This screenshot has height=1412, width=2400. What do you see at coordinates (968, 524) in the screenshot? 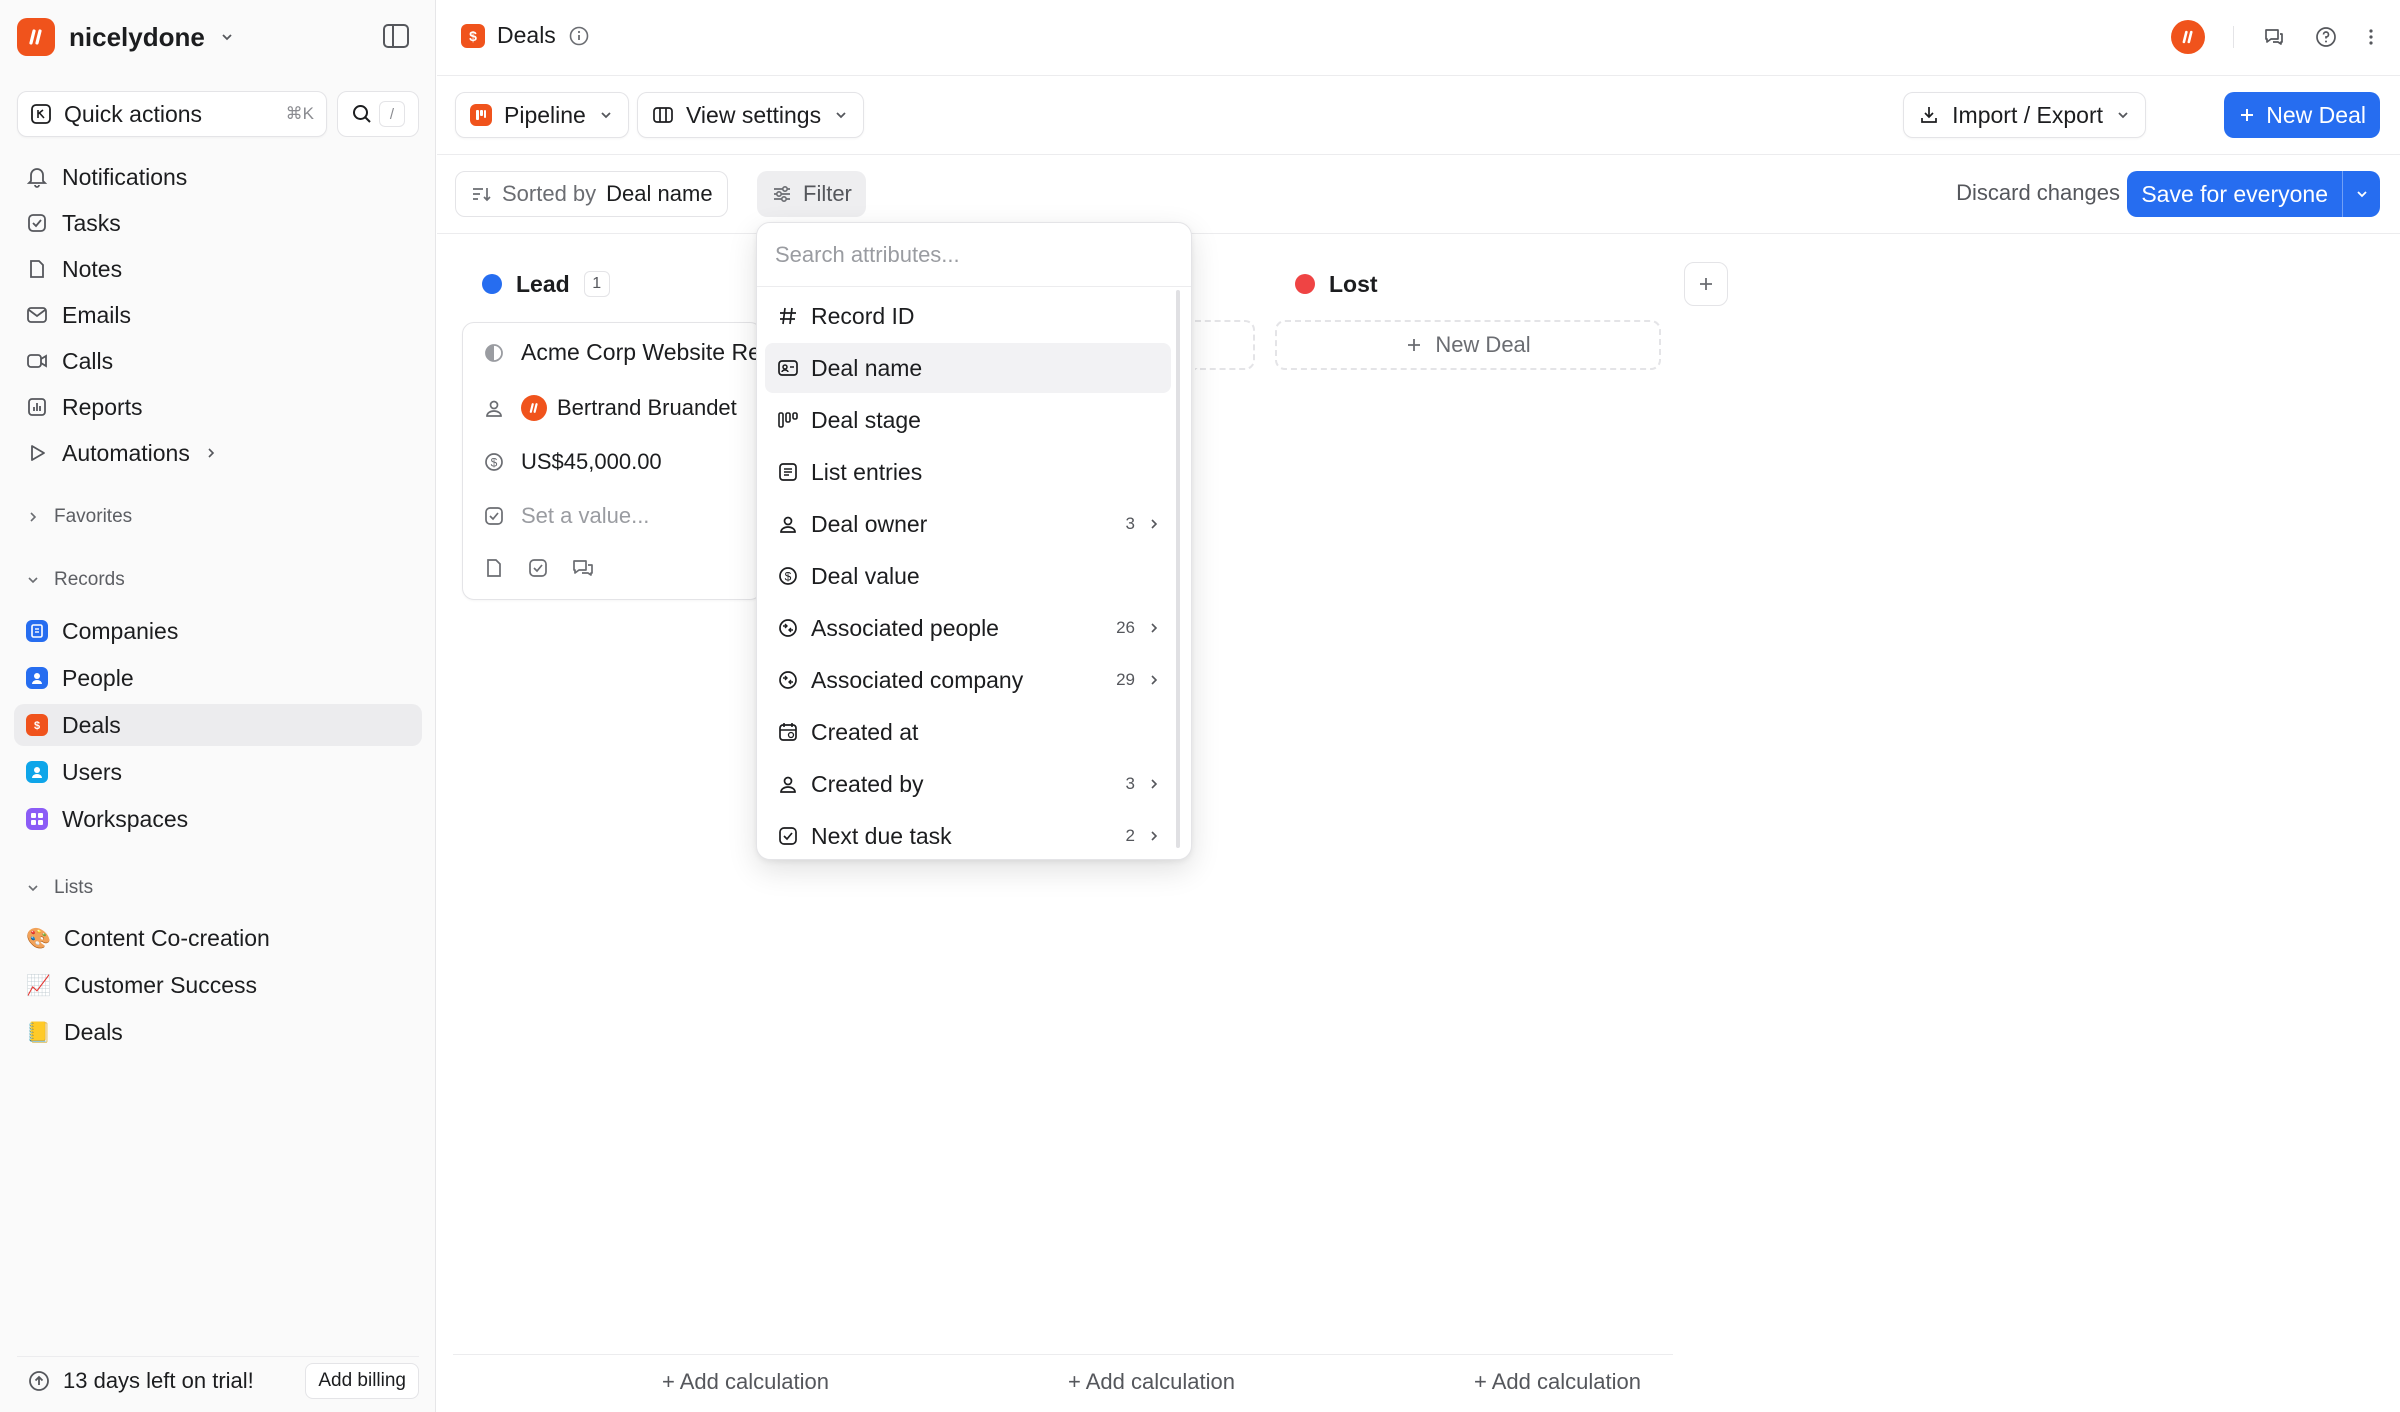
I see `attribute-option-deal-owner: Deal owner 3` at bounding box center [968, 524].